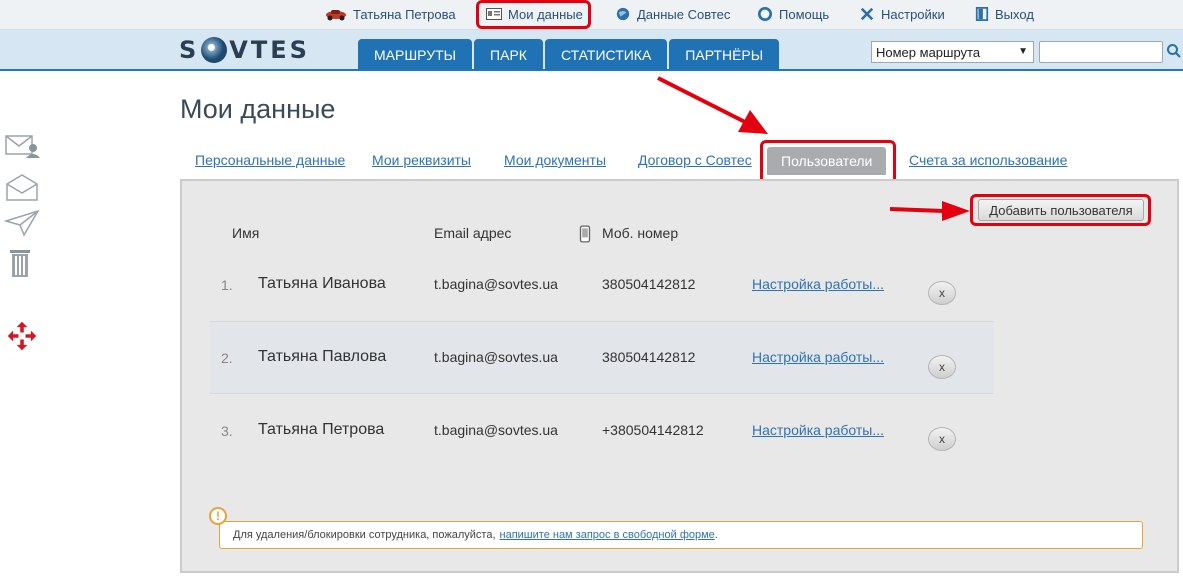 The image size is (1183, 579). Describe the element at coordinates (684, 14) in the screenshot. I see `sovtes-data-label: Данные Совтес` at that location.